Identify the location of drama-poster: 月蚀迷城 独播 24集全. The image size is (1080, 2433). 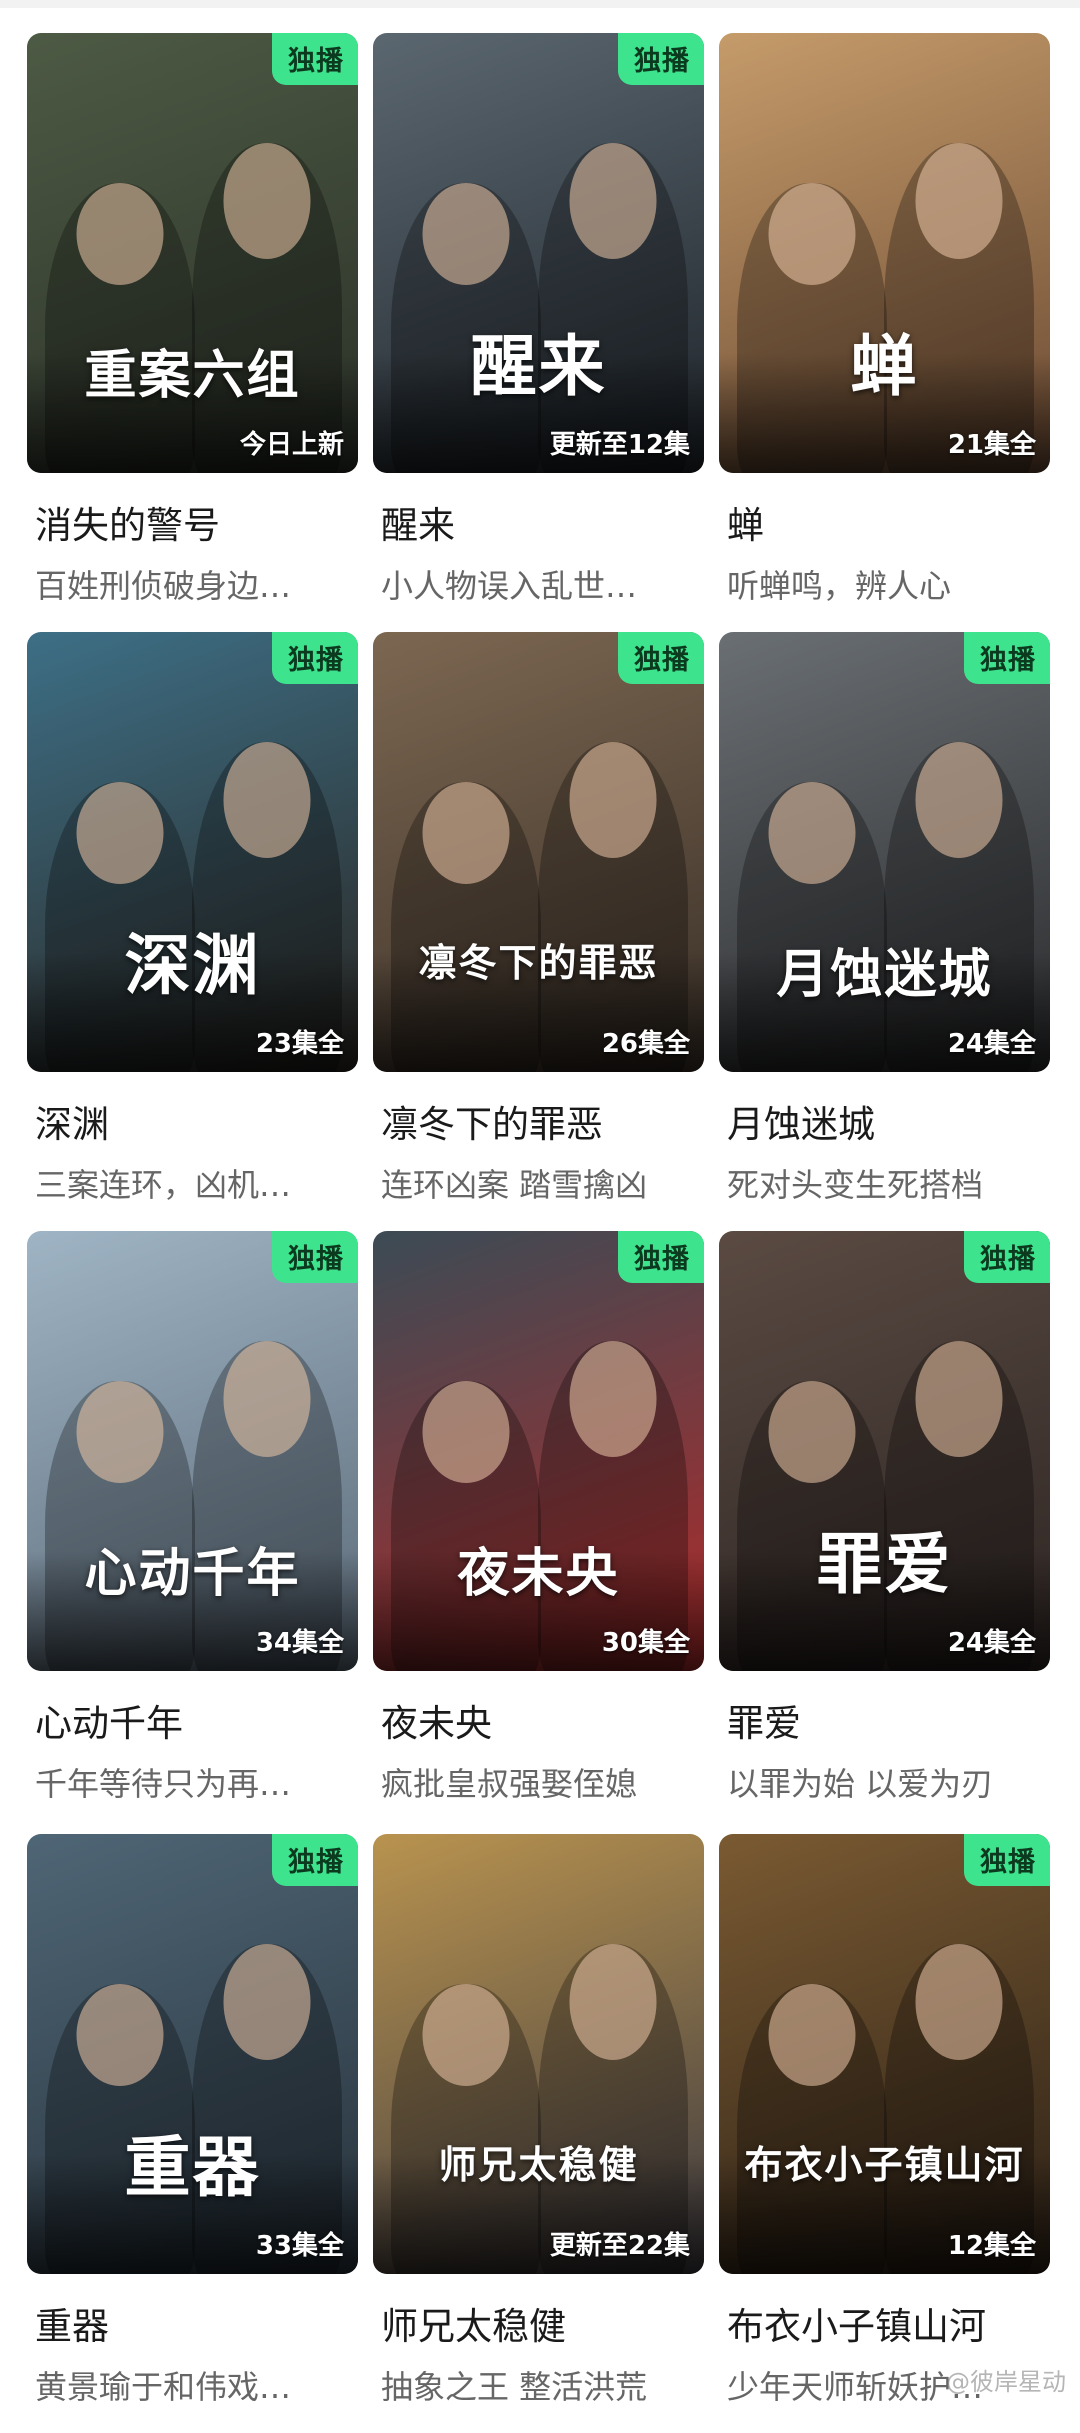
(884, 852).